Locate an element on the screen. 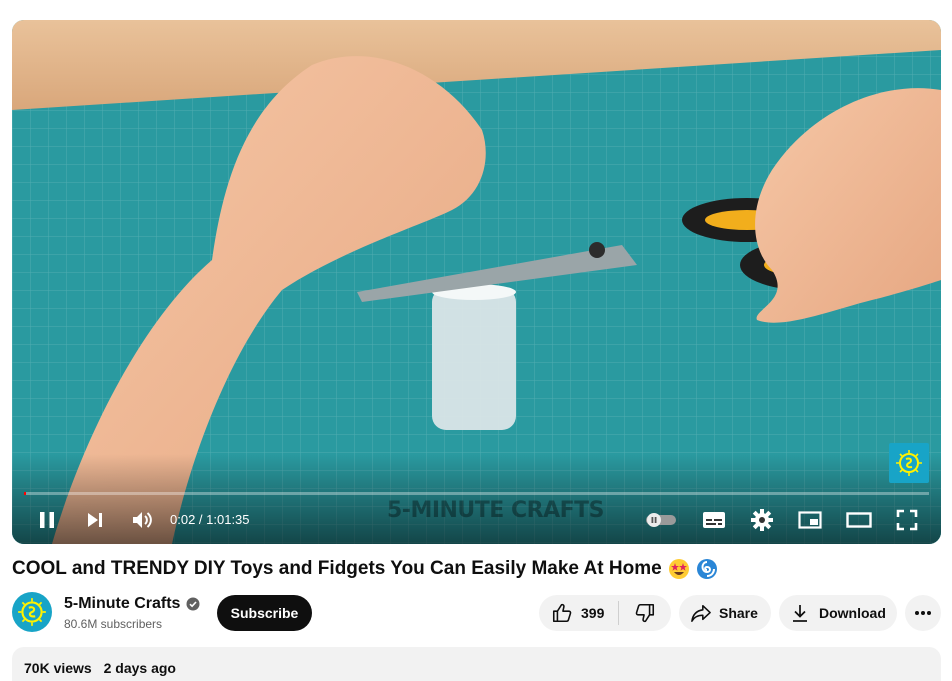  progress-bar is located at coordinates (476, 493).